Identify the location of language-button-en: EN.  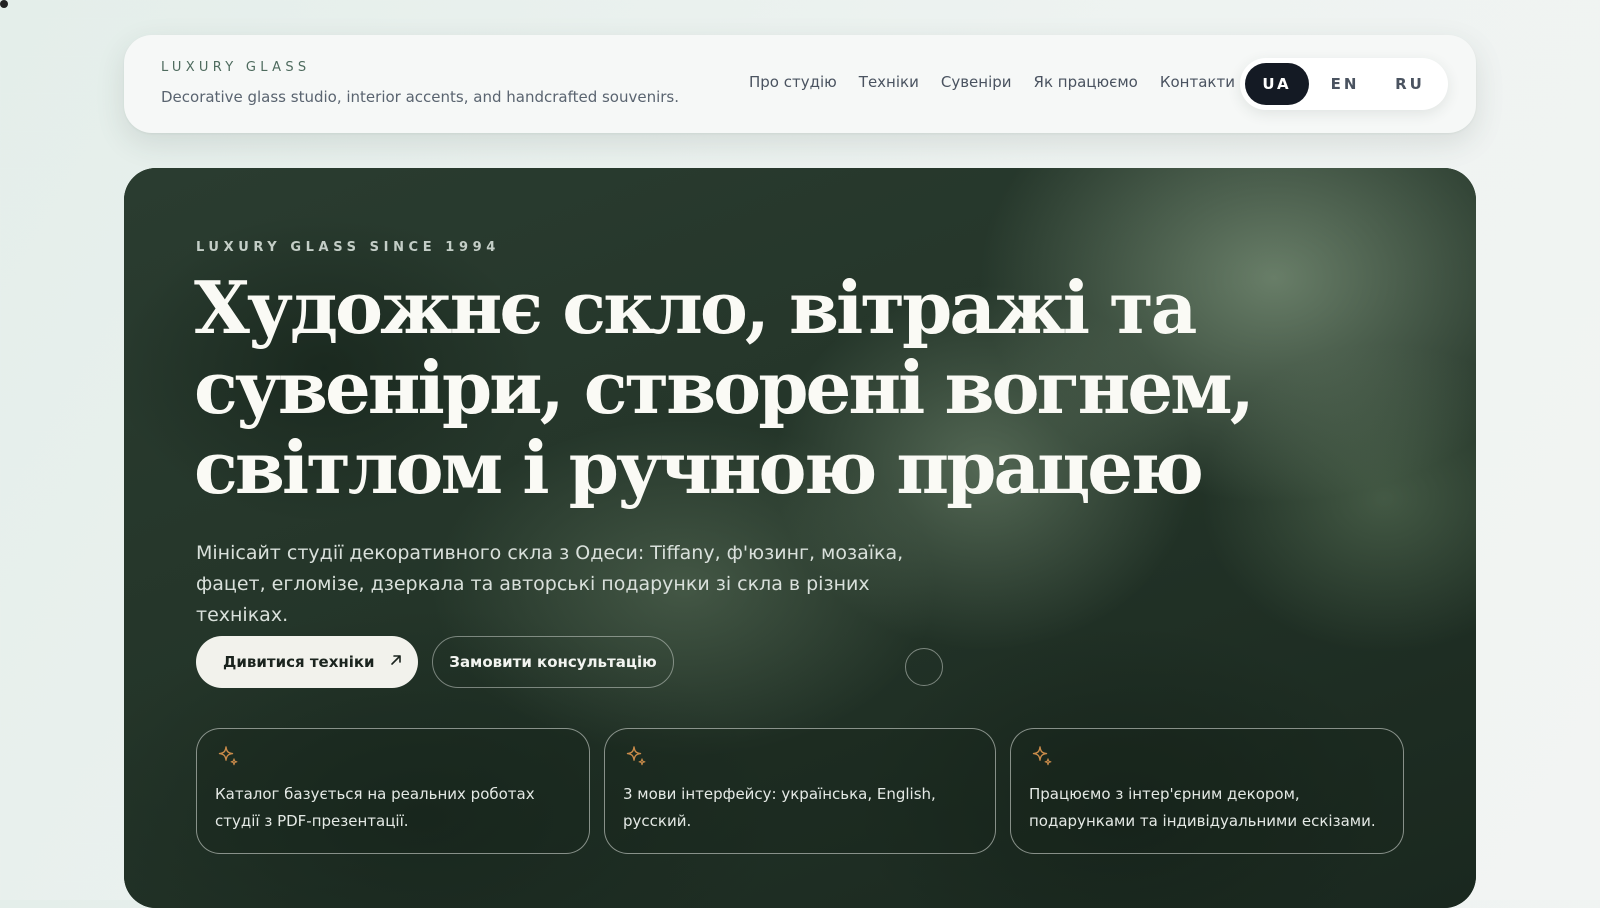
(1345, 84).